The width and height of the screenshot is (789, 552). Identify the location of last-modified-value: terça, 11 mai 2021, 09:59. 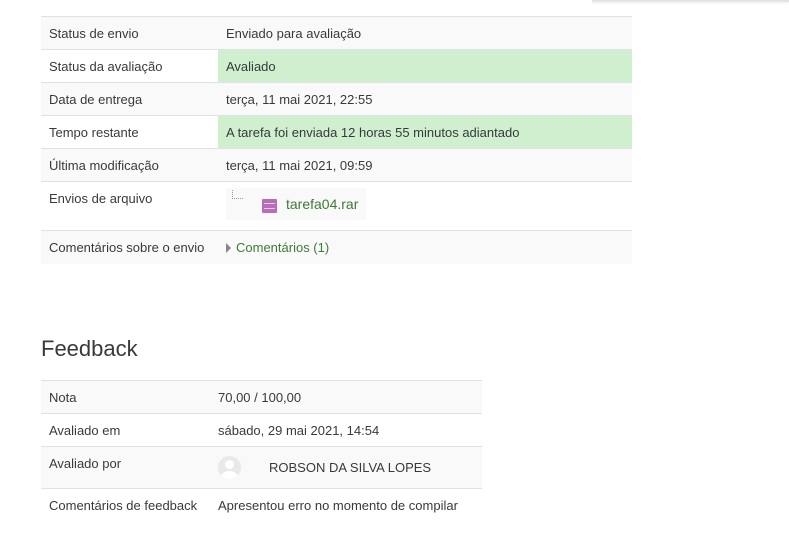
(299, 165).